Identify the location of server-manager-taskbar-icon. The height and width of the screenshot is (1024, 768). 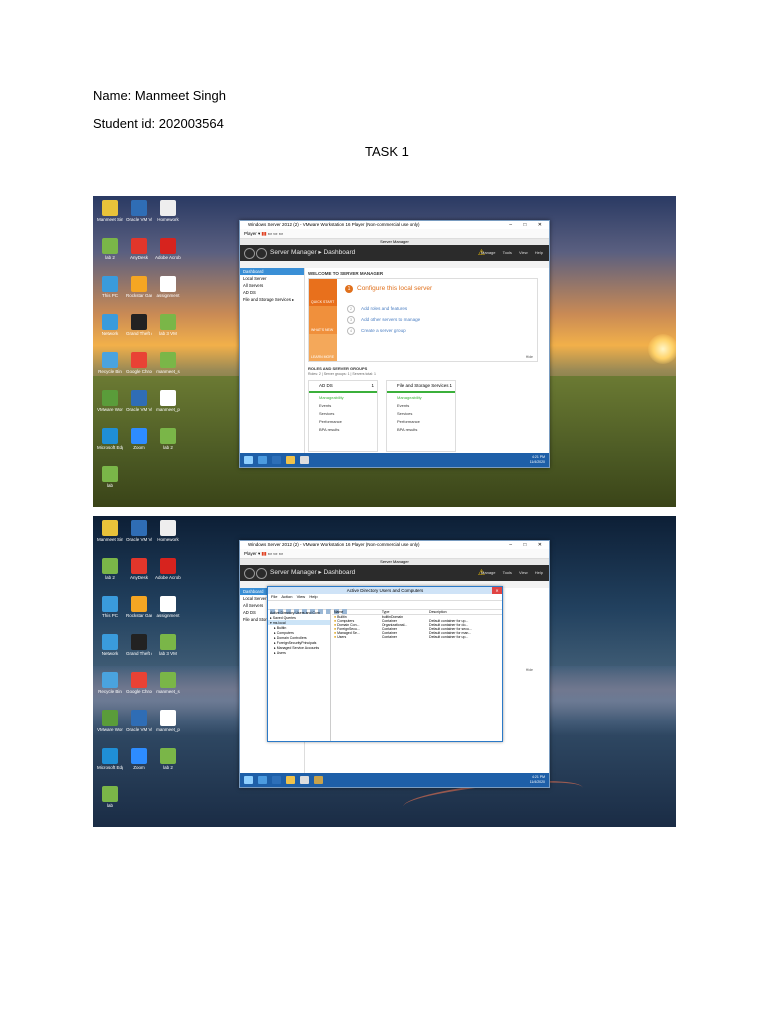
(262, 460).